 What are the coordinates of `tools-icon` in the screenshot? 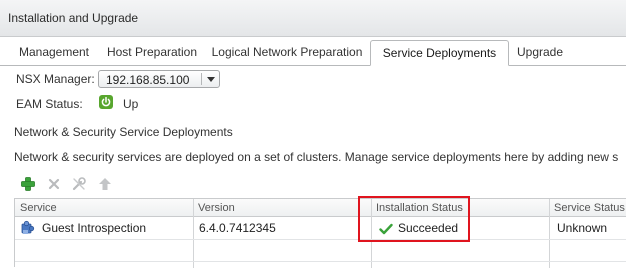 It's located at (79, 184).